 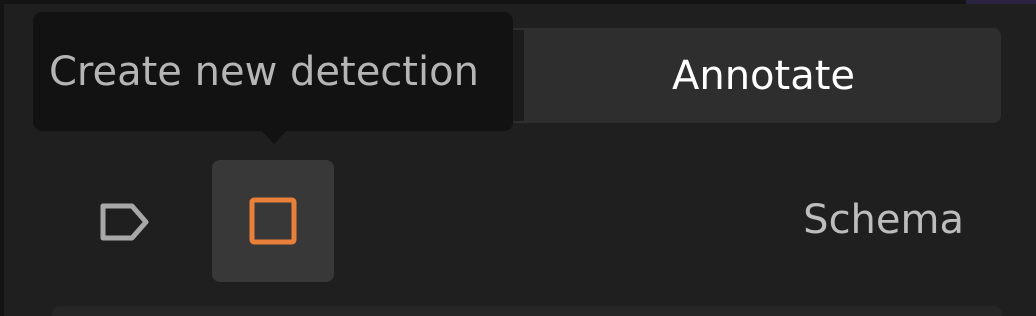 I want to click on schema-button: Schema, so click(x=883, y=220).